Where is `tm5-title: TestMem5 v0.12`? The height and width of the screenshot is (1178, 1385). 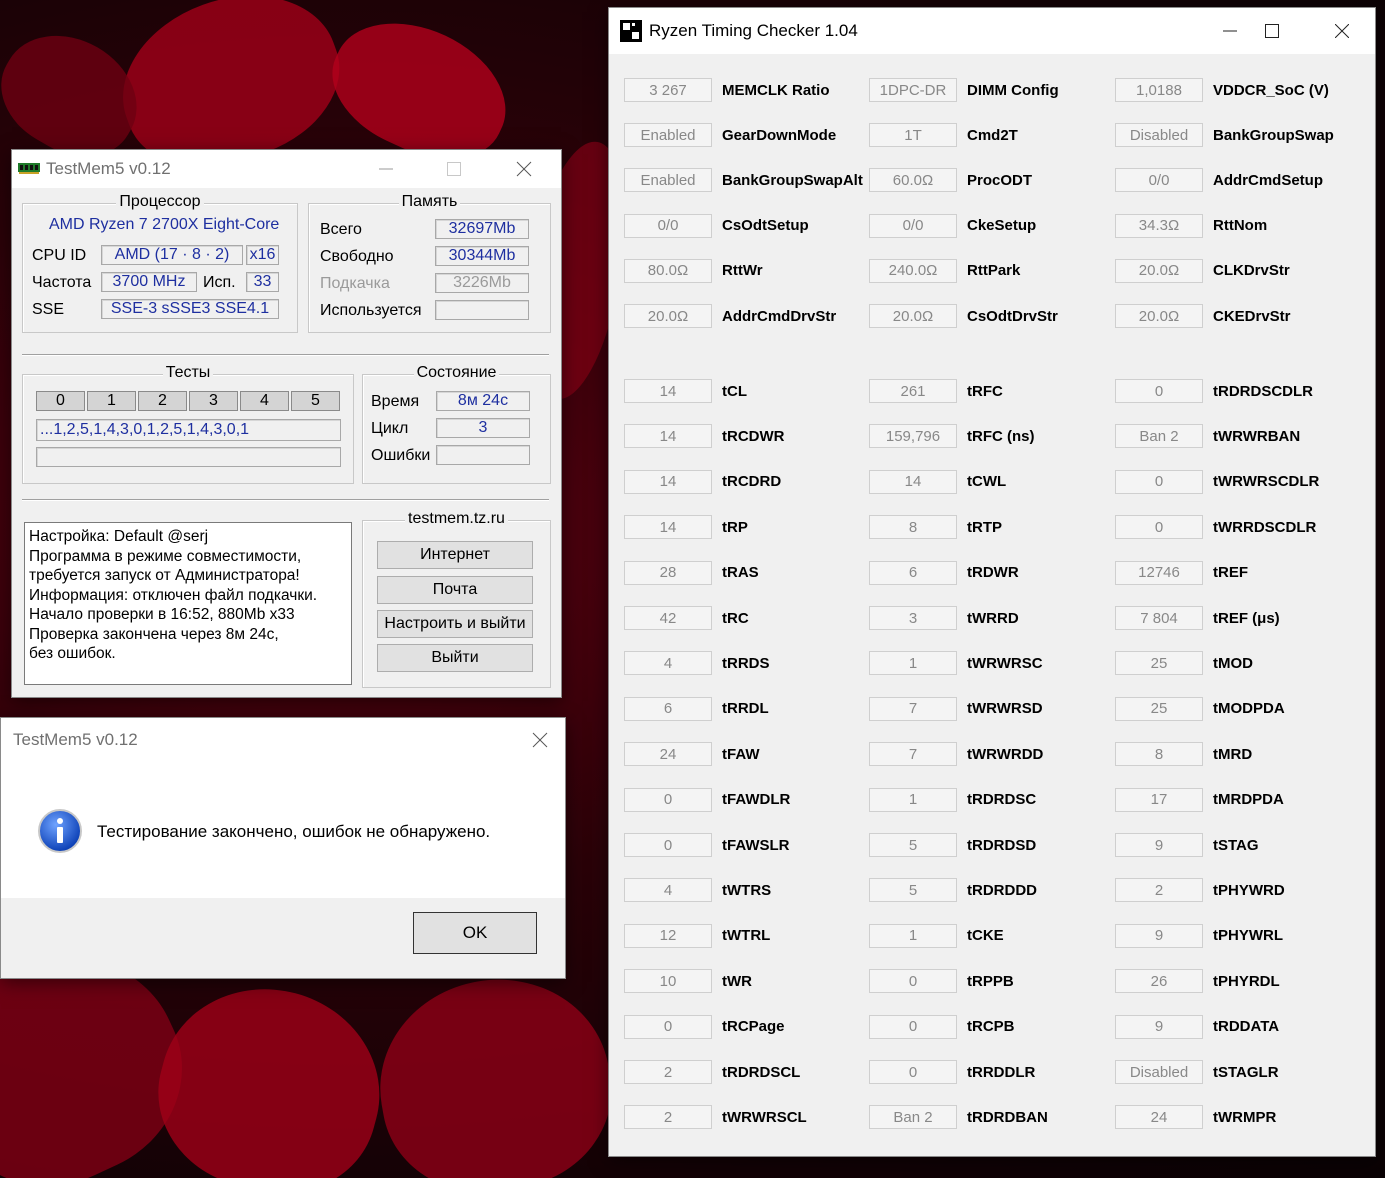 tm5-title: TestMem5 v0.12 is located at coordinates (108, 168).